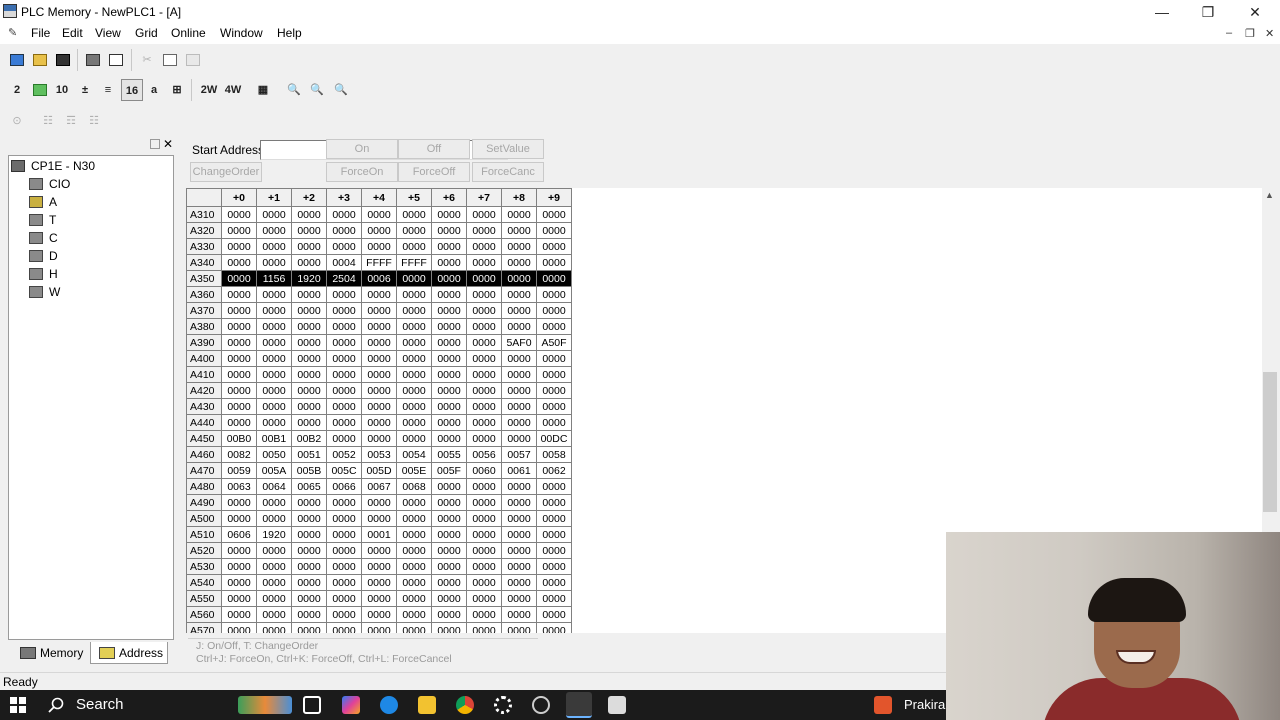  Describe the element at coordinates (146, 33) in the screenshot. I see `menu-grid: Grid` at that location.